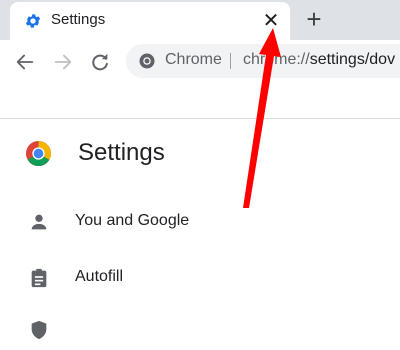  I want to click on nav-item-you-and-google: You and Google, so click(200, 222).